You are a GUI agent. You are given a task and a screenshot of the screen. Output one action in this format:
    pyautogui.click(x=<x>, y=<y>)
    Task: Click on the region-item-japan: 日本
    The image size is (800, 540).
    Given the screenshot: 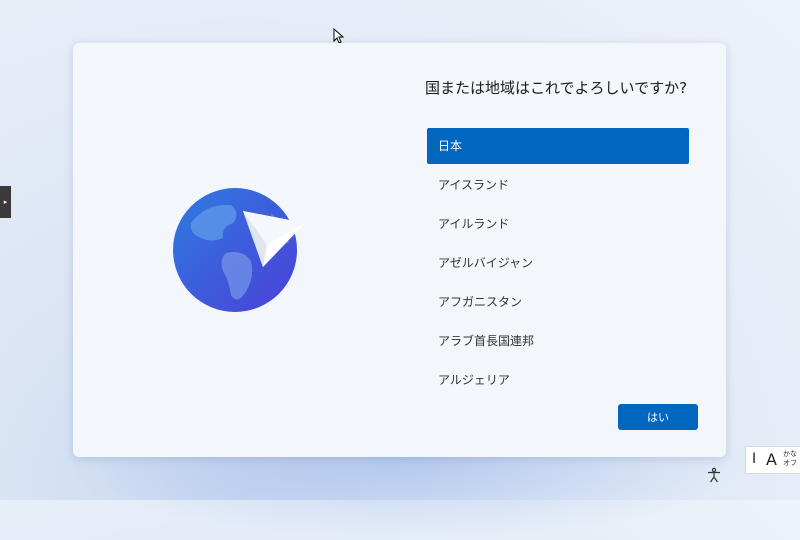 What is the action you would take?
    pyautogui.click(x=558, y=146)
    